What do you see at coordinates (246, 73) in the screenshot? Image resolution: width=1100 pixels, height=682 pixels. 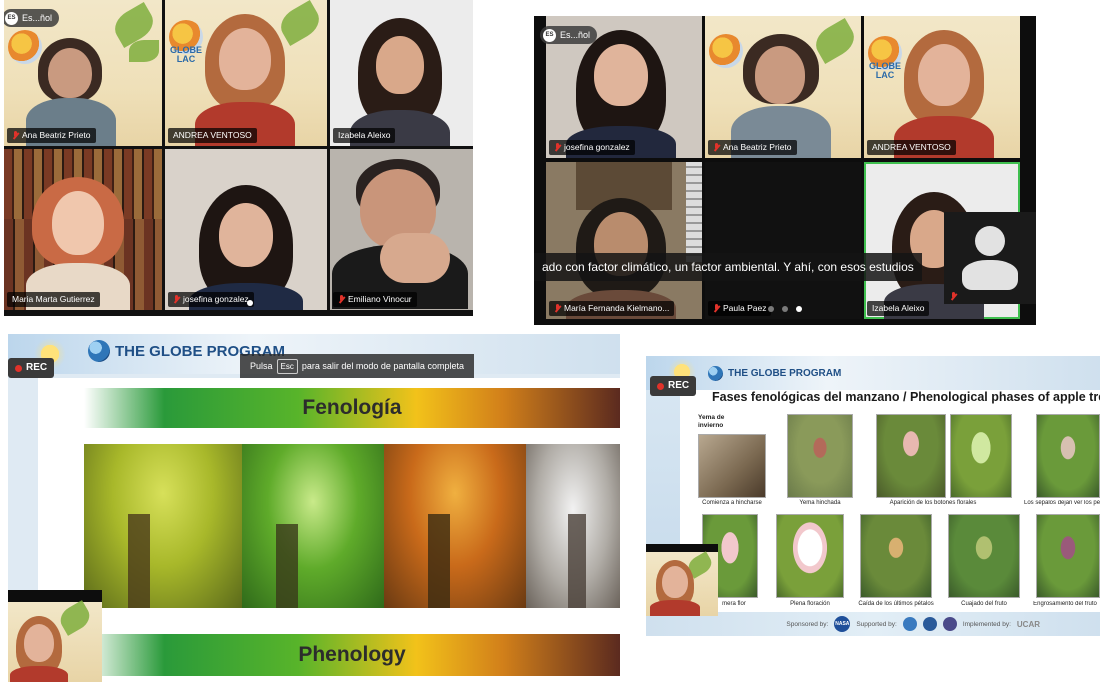 I see `participant-tile-speaking: GLOBE LAC ANDREA VENTOSO` at bounding box center [246, 73].